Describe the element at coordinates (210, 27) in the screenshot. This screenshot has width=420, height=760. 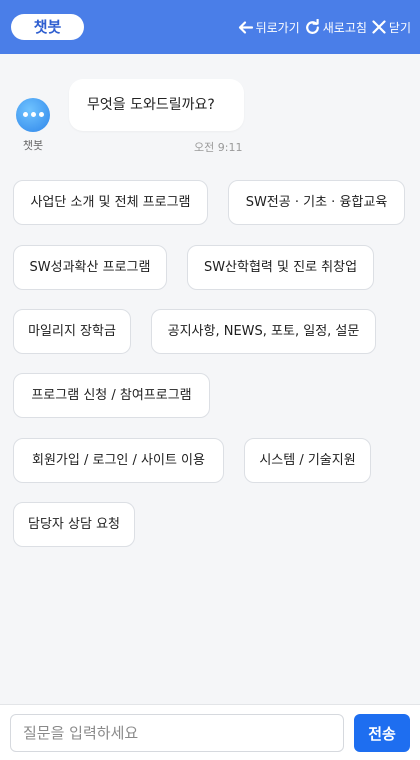
I see `chat-header: 챗봇 뒤로가기 새로고침 닫기` at that location.